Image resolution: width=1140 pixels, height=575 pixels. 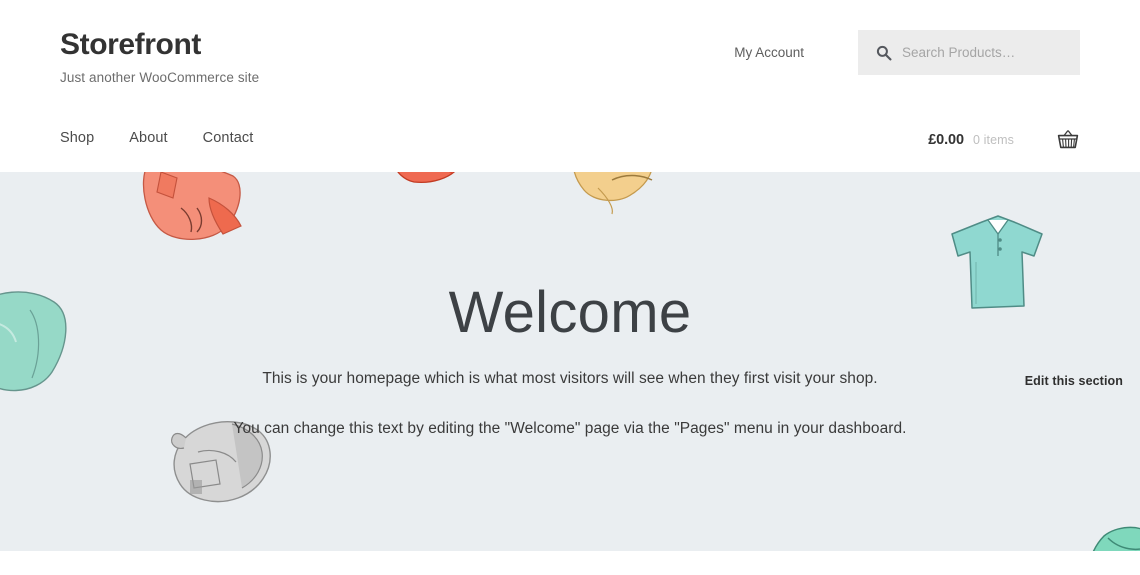 What do you see at coordinates (426, 178) in the screenshot?
I see `red-garment-top-illustration` at bounding box center [426, 178].